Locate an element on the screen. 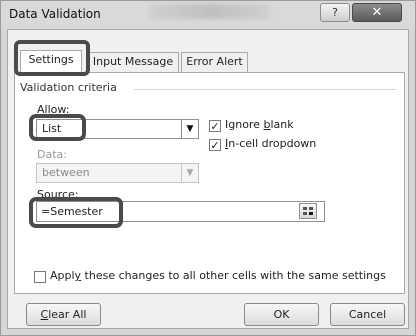 The image size is (416, 336). tab-error-alert: Error Alert is located at coordinates (214, 62).